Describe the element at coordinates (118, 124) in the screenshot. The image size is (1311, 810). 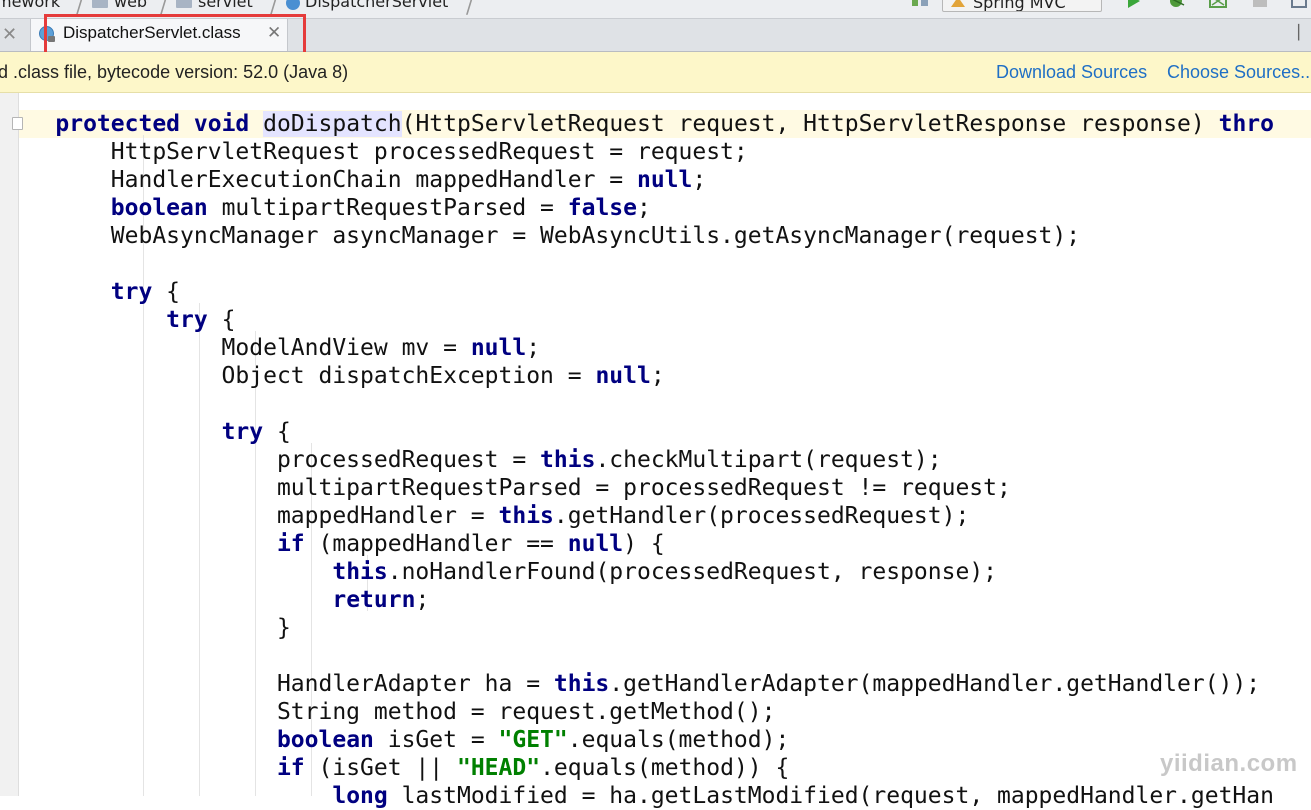
I see `keyword: protected` at that location.